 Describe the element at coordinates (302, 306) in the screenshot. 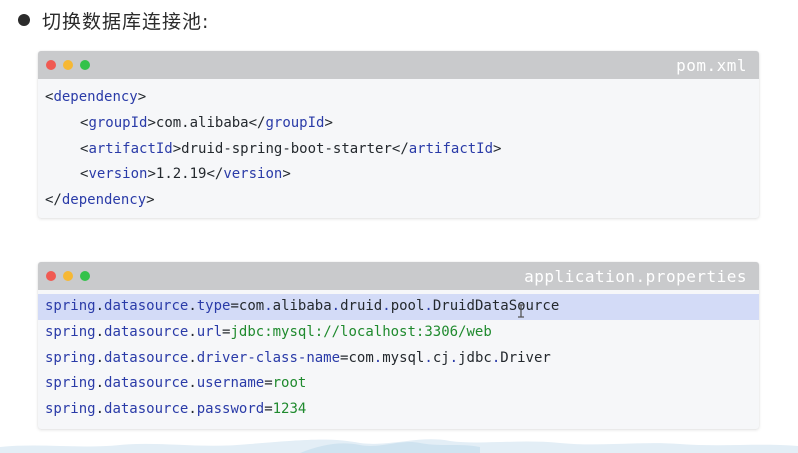

I see `property-value-part: alibaba` at that location.